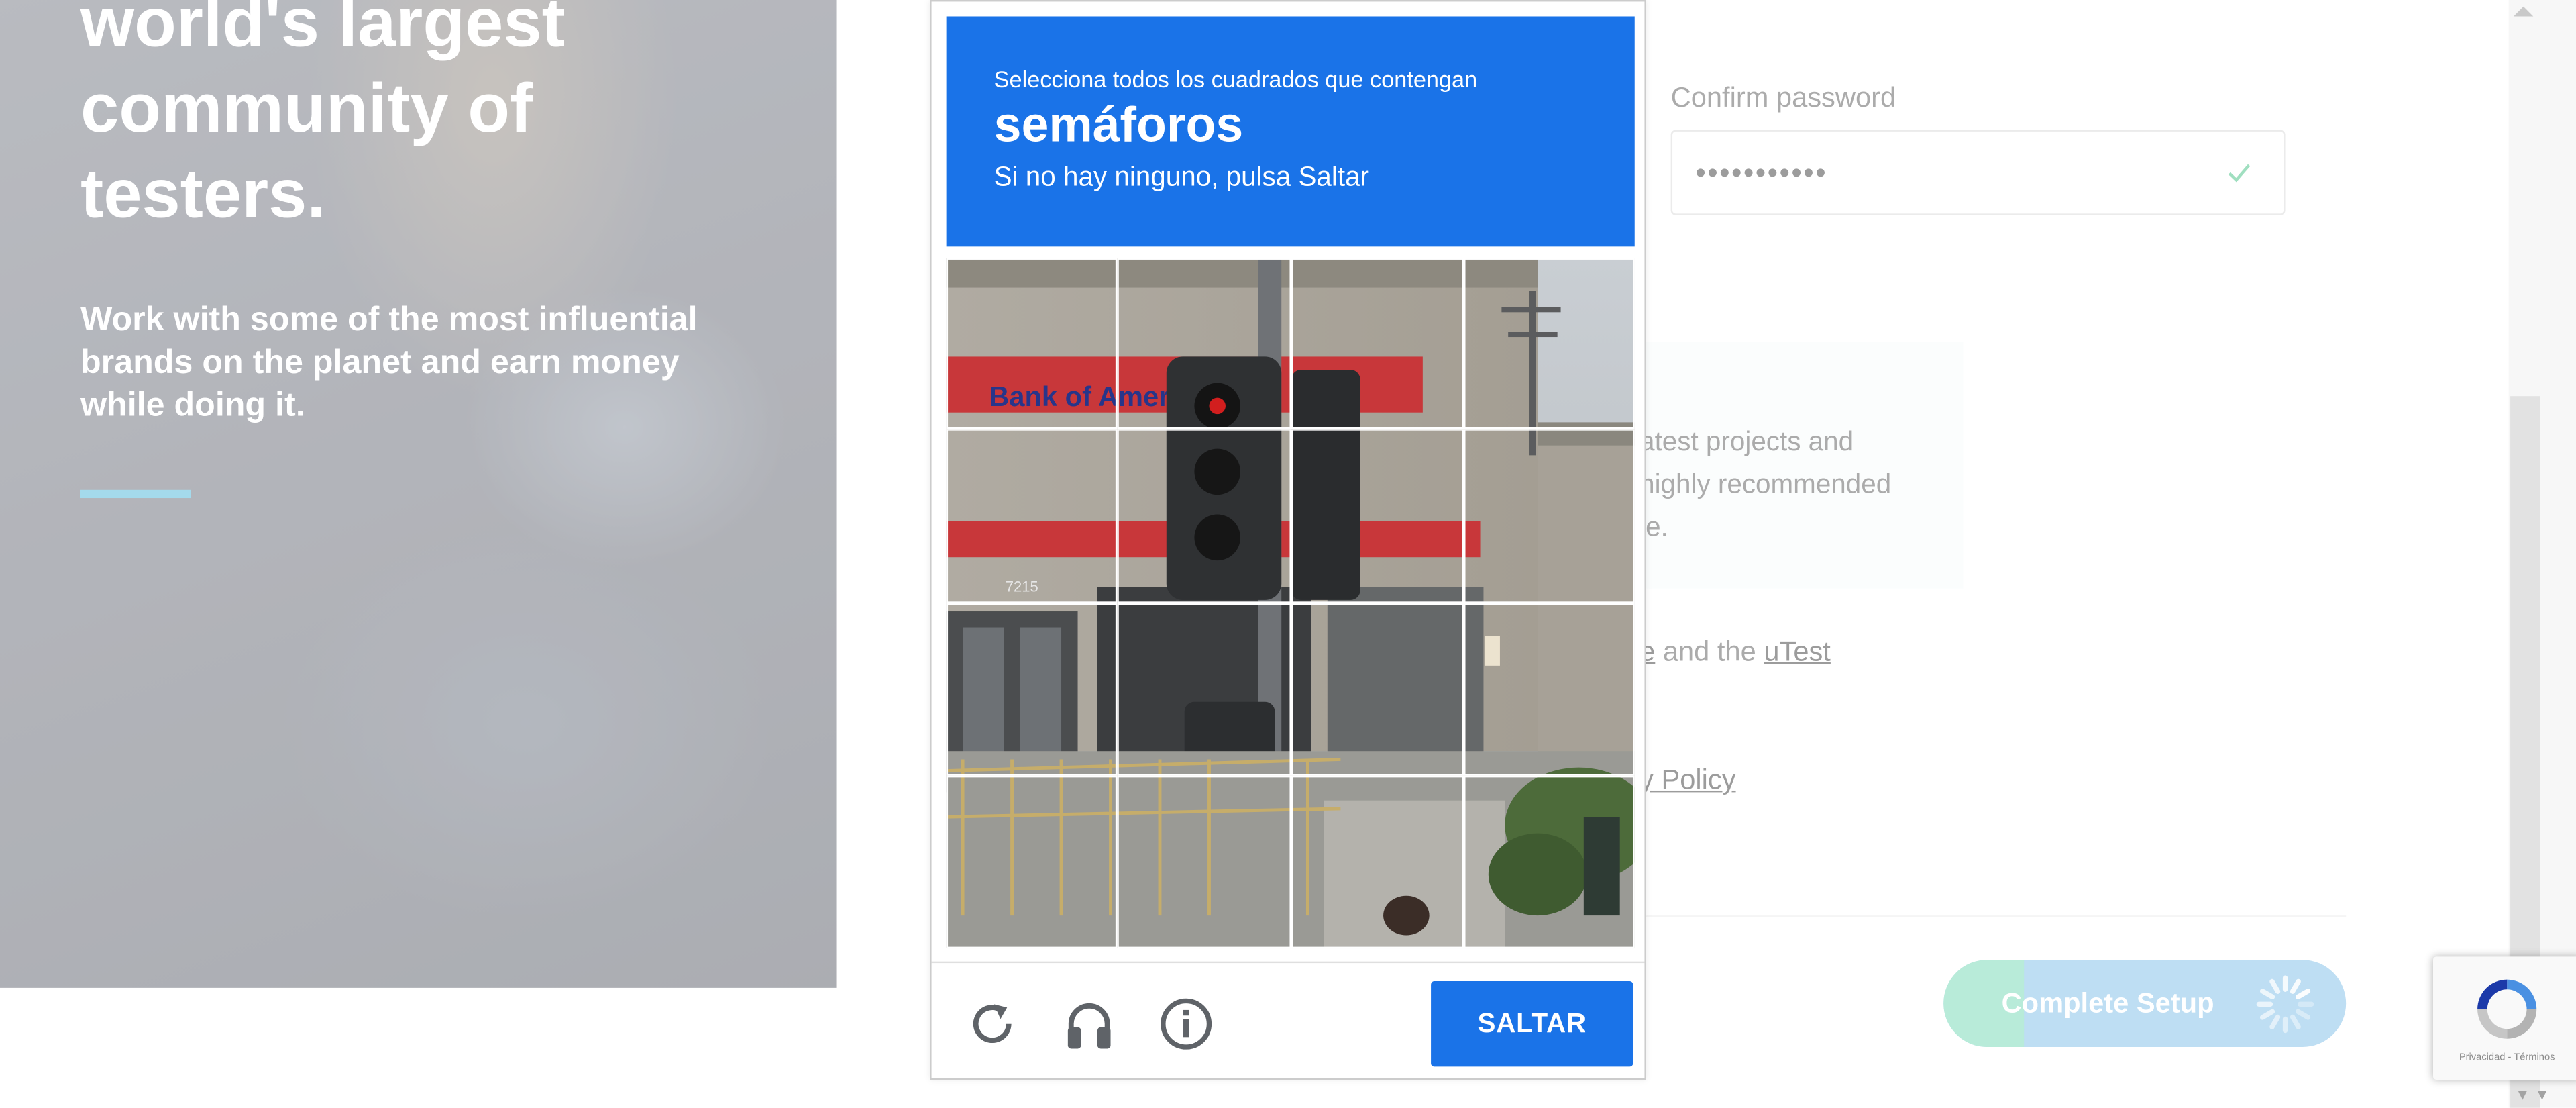  Describe the element at coordinates (1089, 1024) in the screenshot. I see `audio-headphones-icon` at that location.